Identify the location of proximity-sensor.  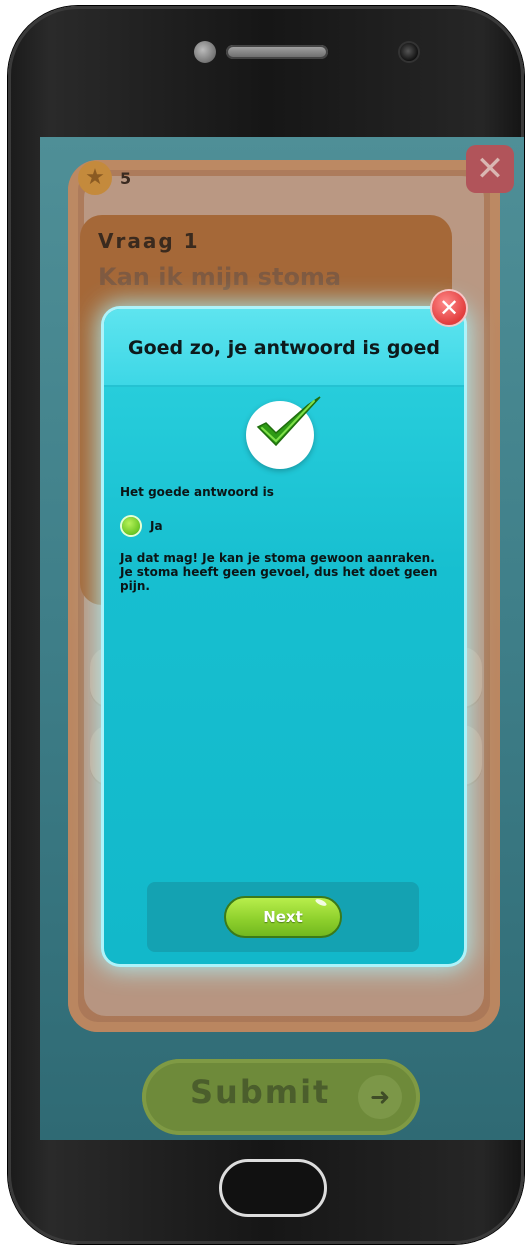
(205, 52).